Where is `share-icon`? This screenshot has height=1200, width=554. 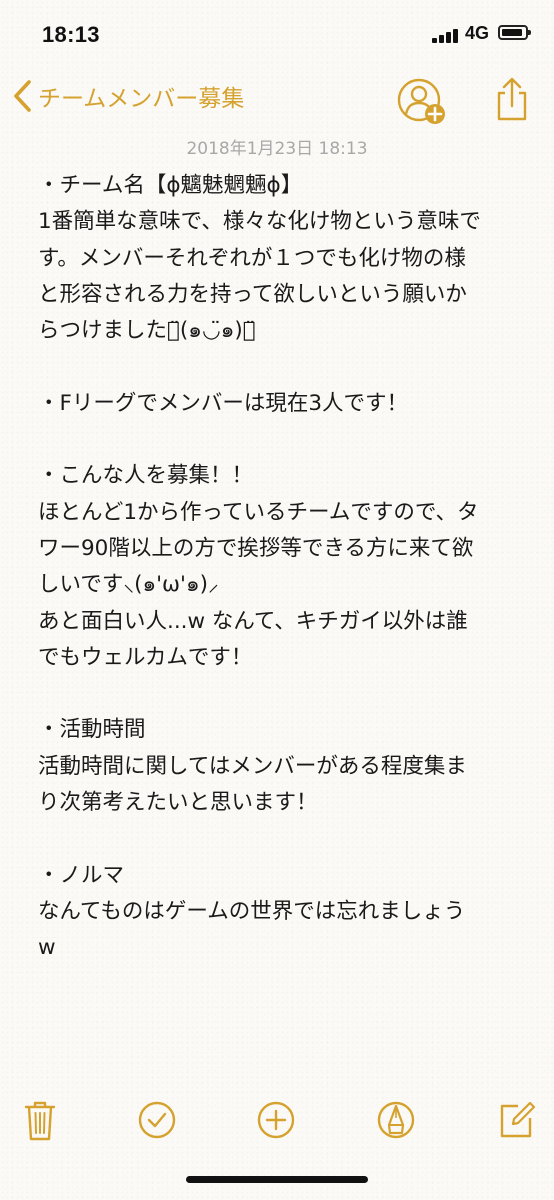 share-icon is located at coordinates (512, 99).